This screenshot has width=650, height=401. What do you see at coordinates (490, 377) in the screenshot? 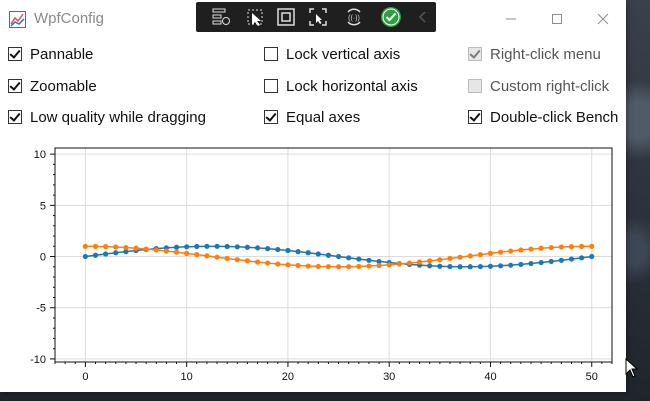
I see `x-tick-label: 40` at bounding box center [490, 377].